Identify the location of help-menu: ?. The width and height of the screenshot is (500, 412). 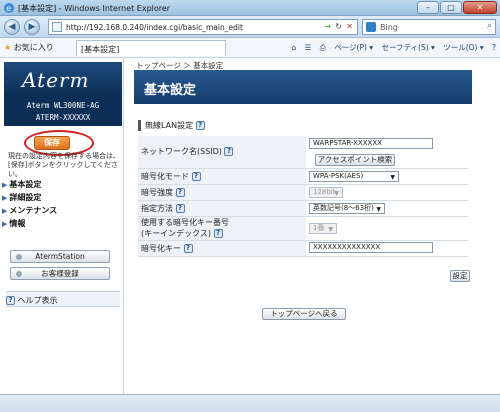
(494, 47).